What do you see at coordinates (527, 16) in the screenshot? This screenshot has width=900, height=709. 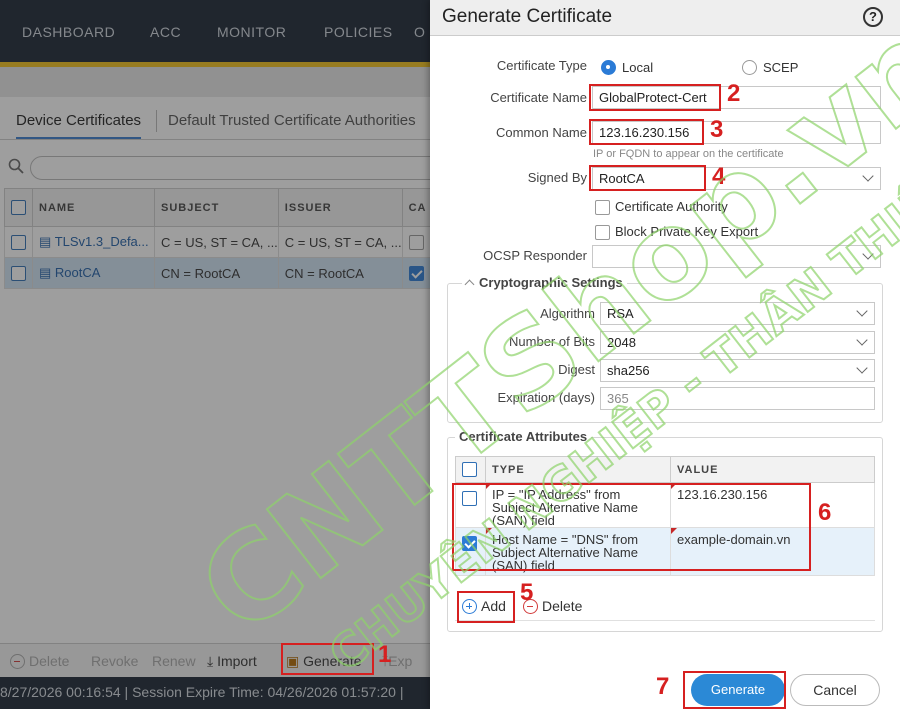 I see `dialog-title: Generate Certificate` at bounding box center [527, 16].